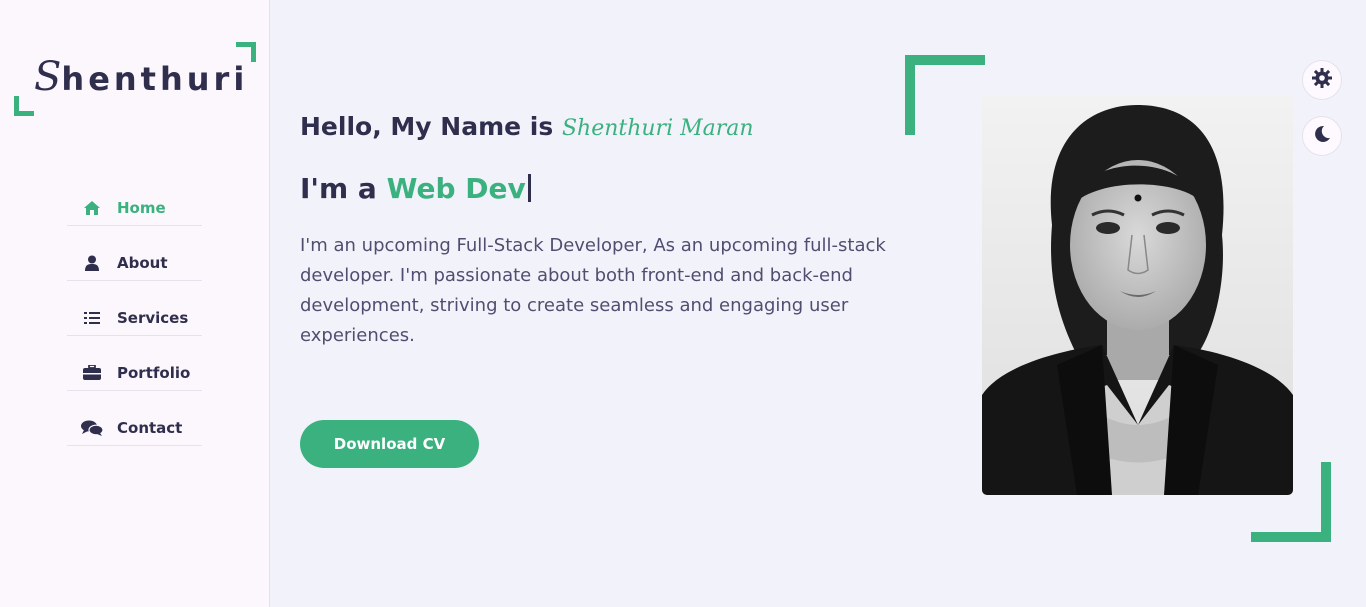 The width and height of the screenshot is (1366, 607). I want to click on logo-bracket-bottom-left, so click(24, 106).